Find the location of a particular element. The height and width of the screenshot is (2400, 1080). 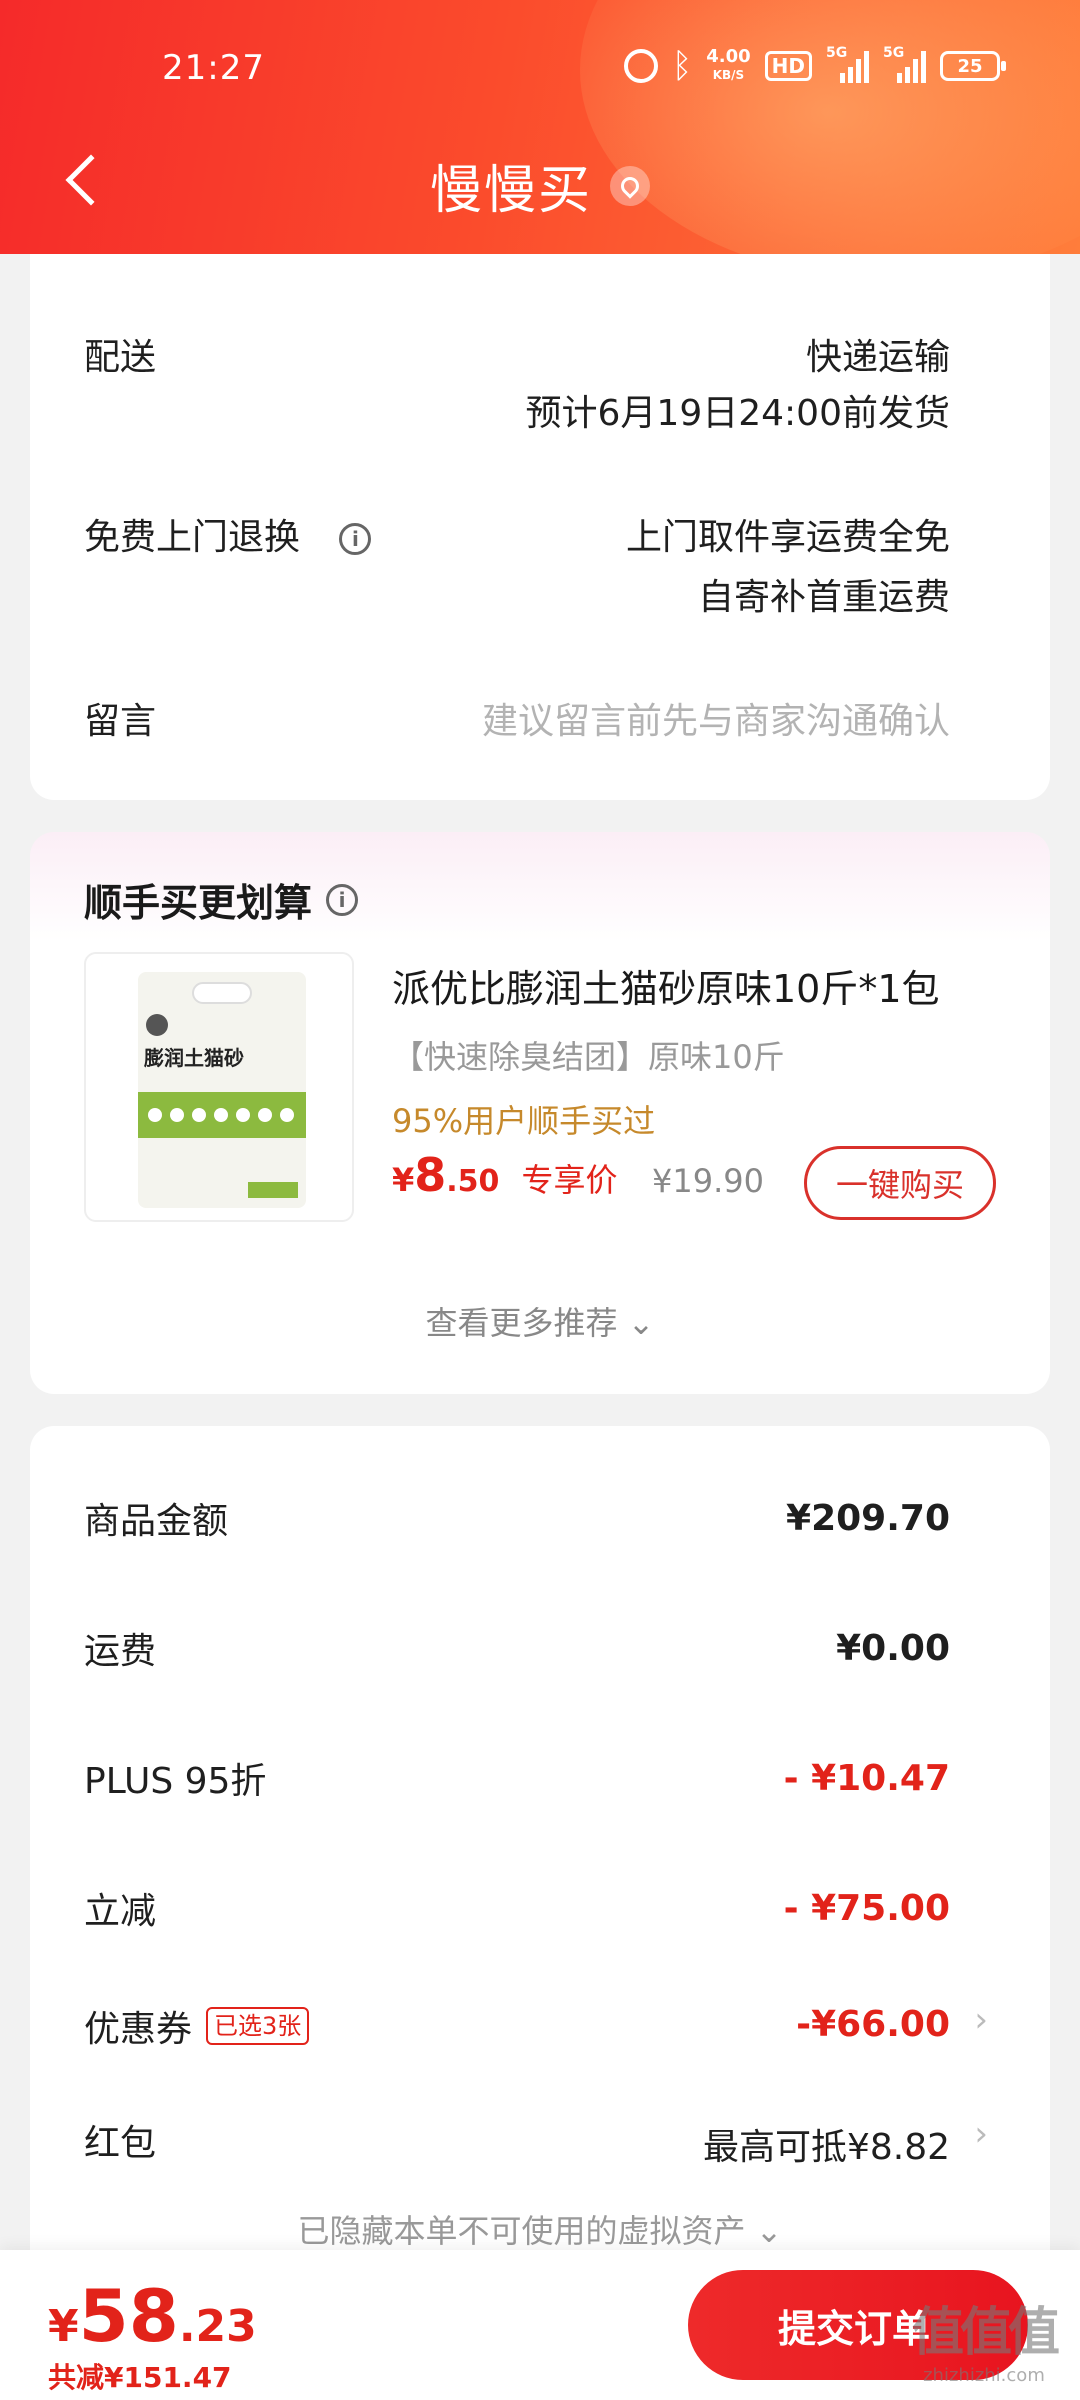

net-speed-unit: KB/S is located at coordinates (728, 75).